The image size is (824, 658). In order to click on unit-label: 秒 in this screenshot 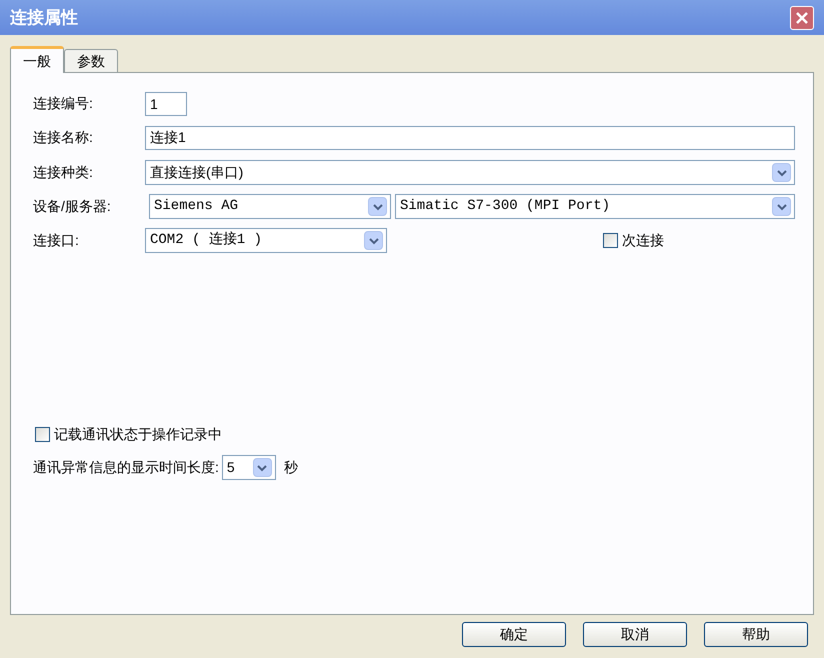, I will do `click(291, 467)`.